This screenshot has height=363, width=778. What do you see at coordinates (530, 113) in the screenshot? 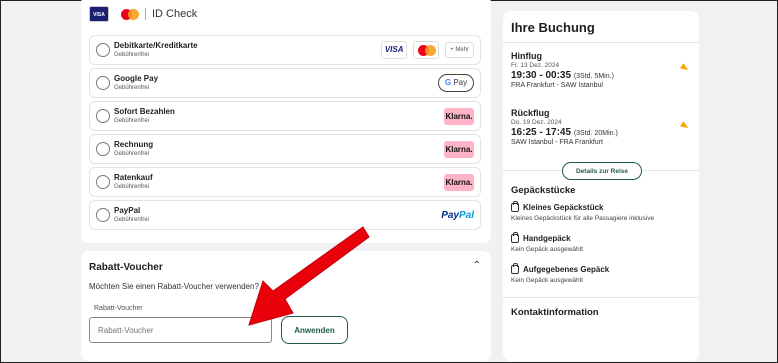
I see `flight-direction: Rückflug` at bounding box center [530, 113].